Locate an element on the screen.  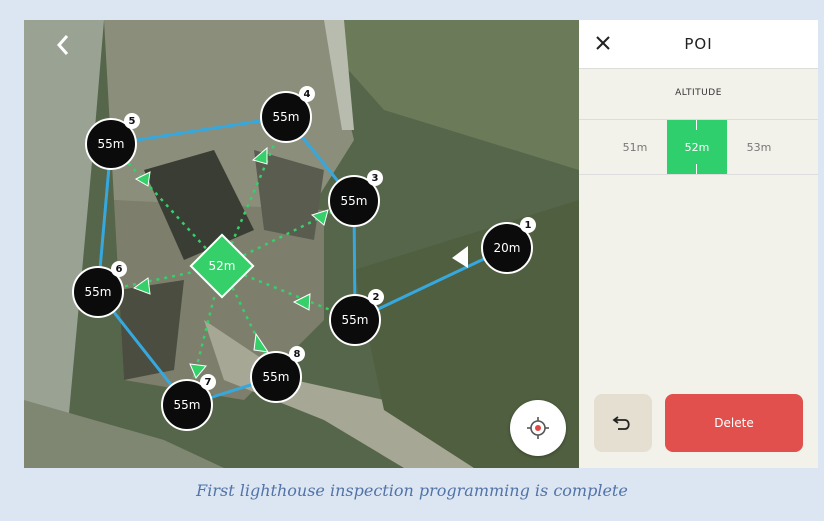
undo-icon is located at coordinates (621, 423).